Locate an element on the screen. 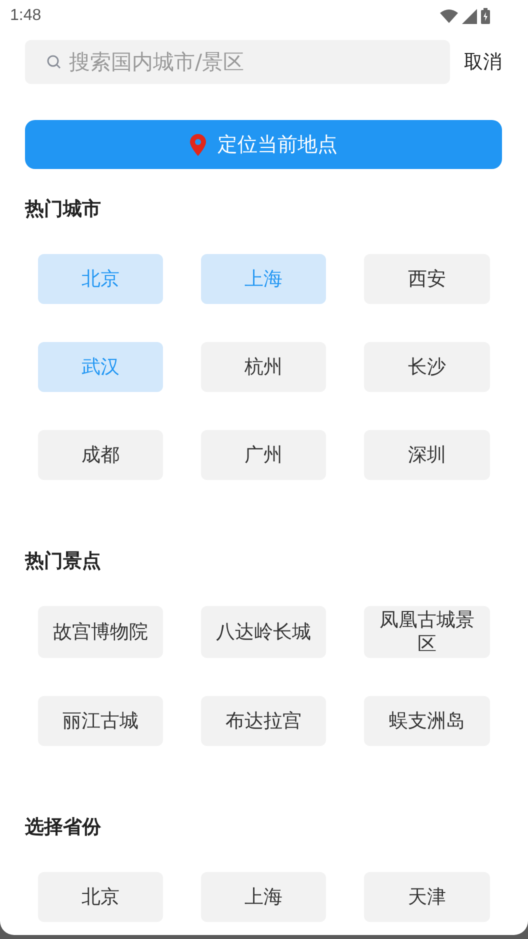 The height and width of the screenshot is (939, 528). location-chip: 凤凰古城景区 is located at coordinates (427, 632).